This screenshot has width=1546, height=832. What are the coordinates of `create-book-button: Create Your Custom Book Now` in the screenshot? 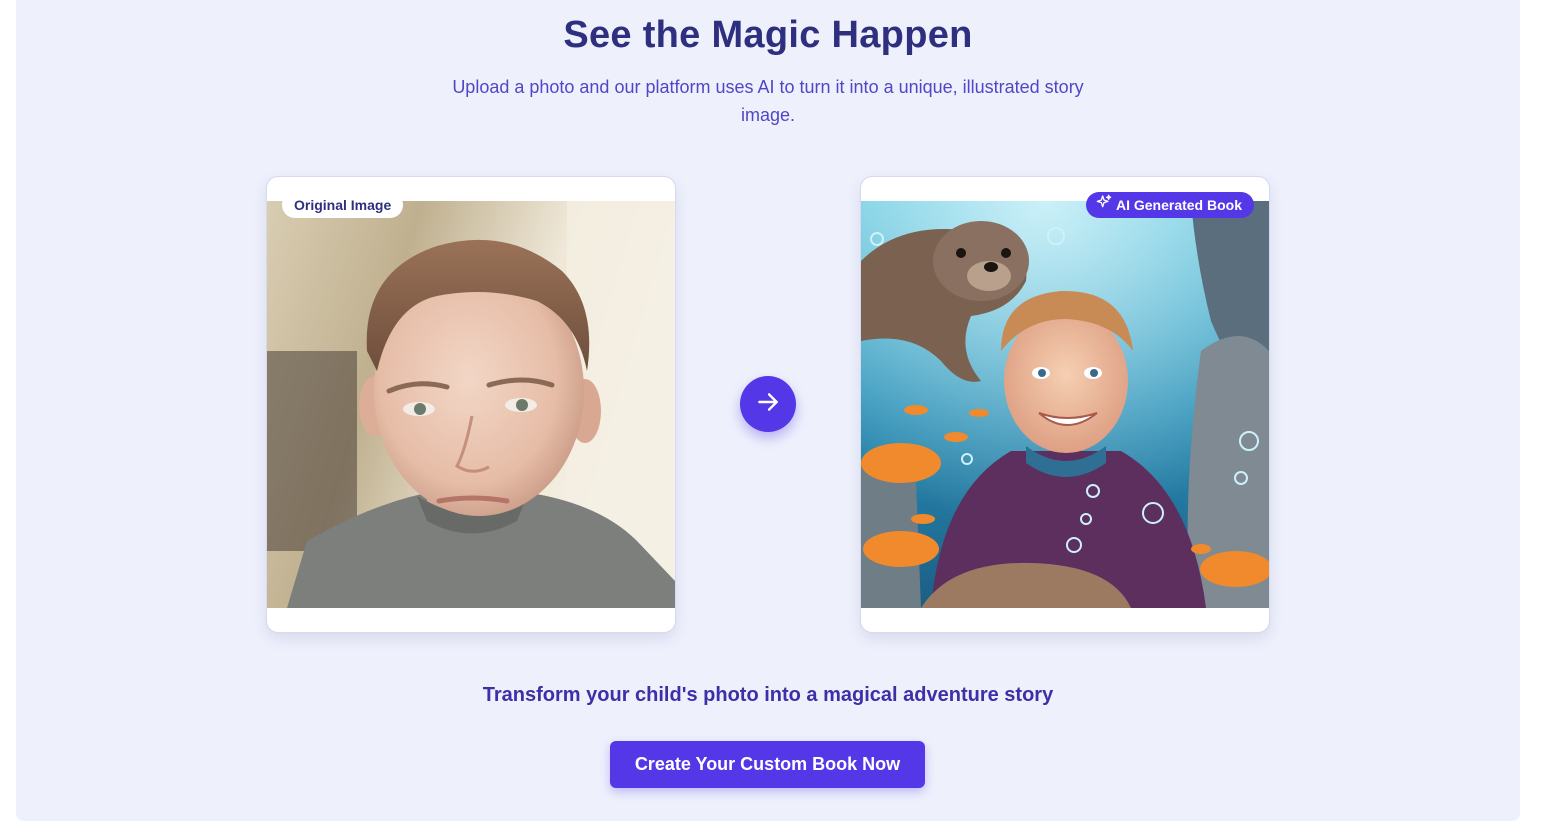 It's located at (767, 764).